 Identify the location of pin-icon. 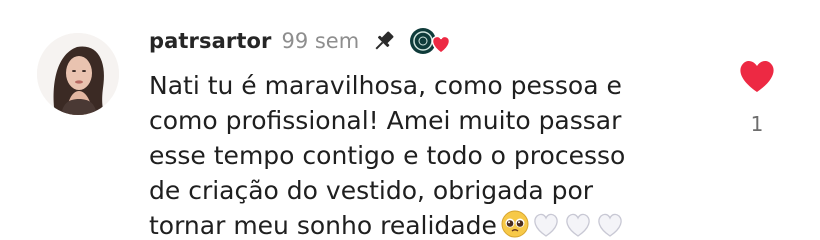
(384, 41).